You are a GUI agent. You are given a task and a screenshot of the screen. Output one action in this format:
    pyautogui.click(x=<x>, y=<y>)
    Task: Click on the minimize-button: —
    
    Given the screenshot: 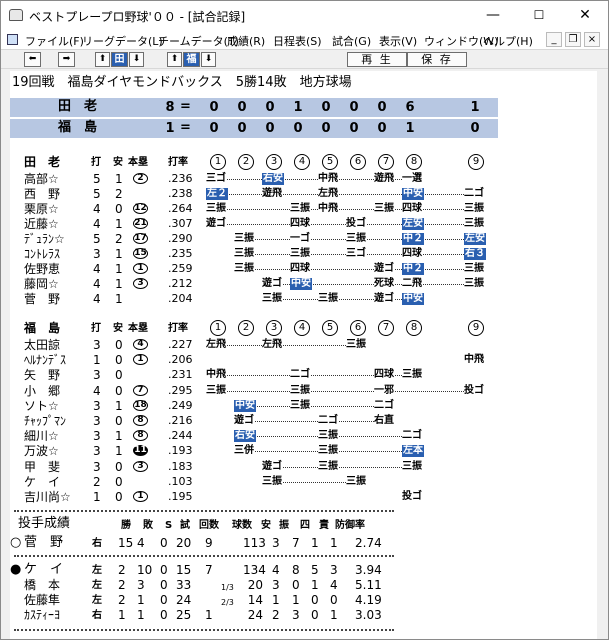 What is the action you would take?
    pyautogui.click(x=493, y=16)
    